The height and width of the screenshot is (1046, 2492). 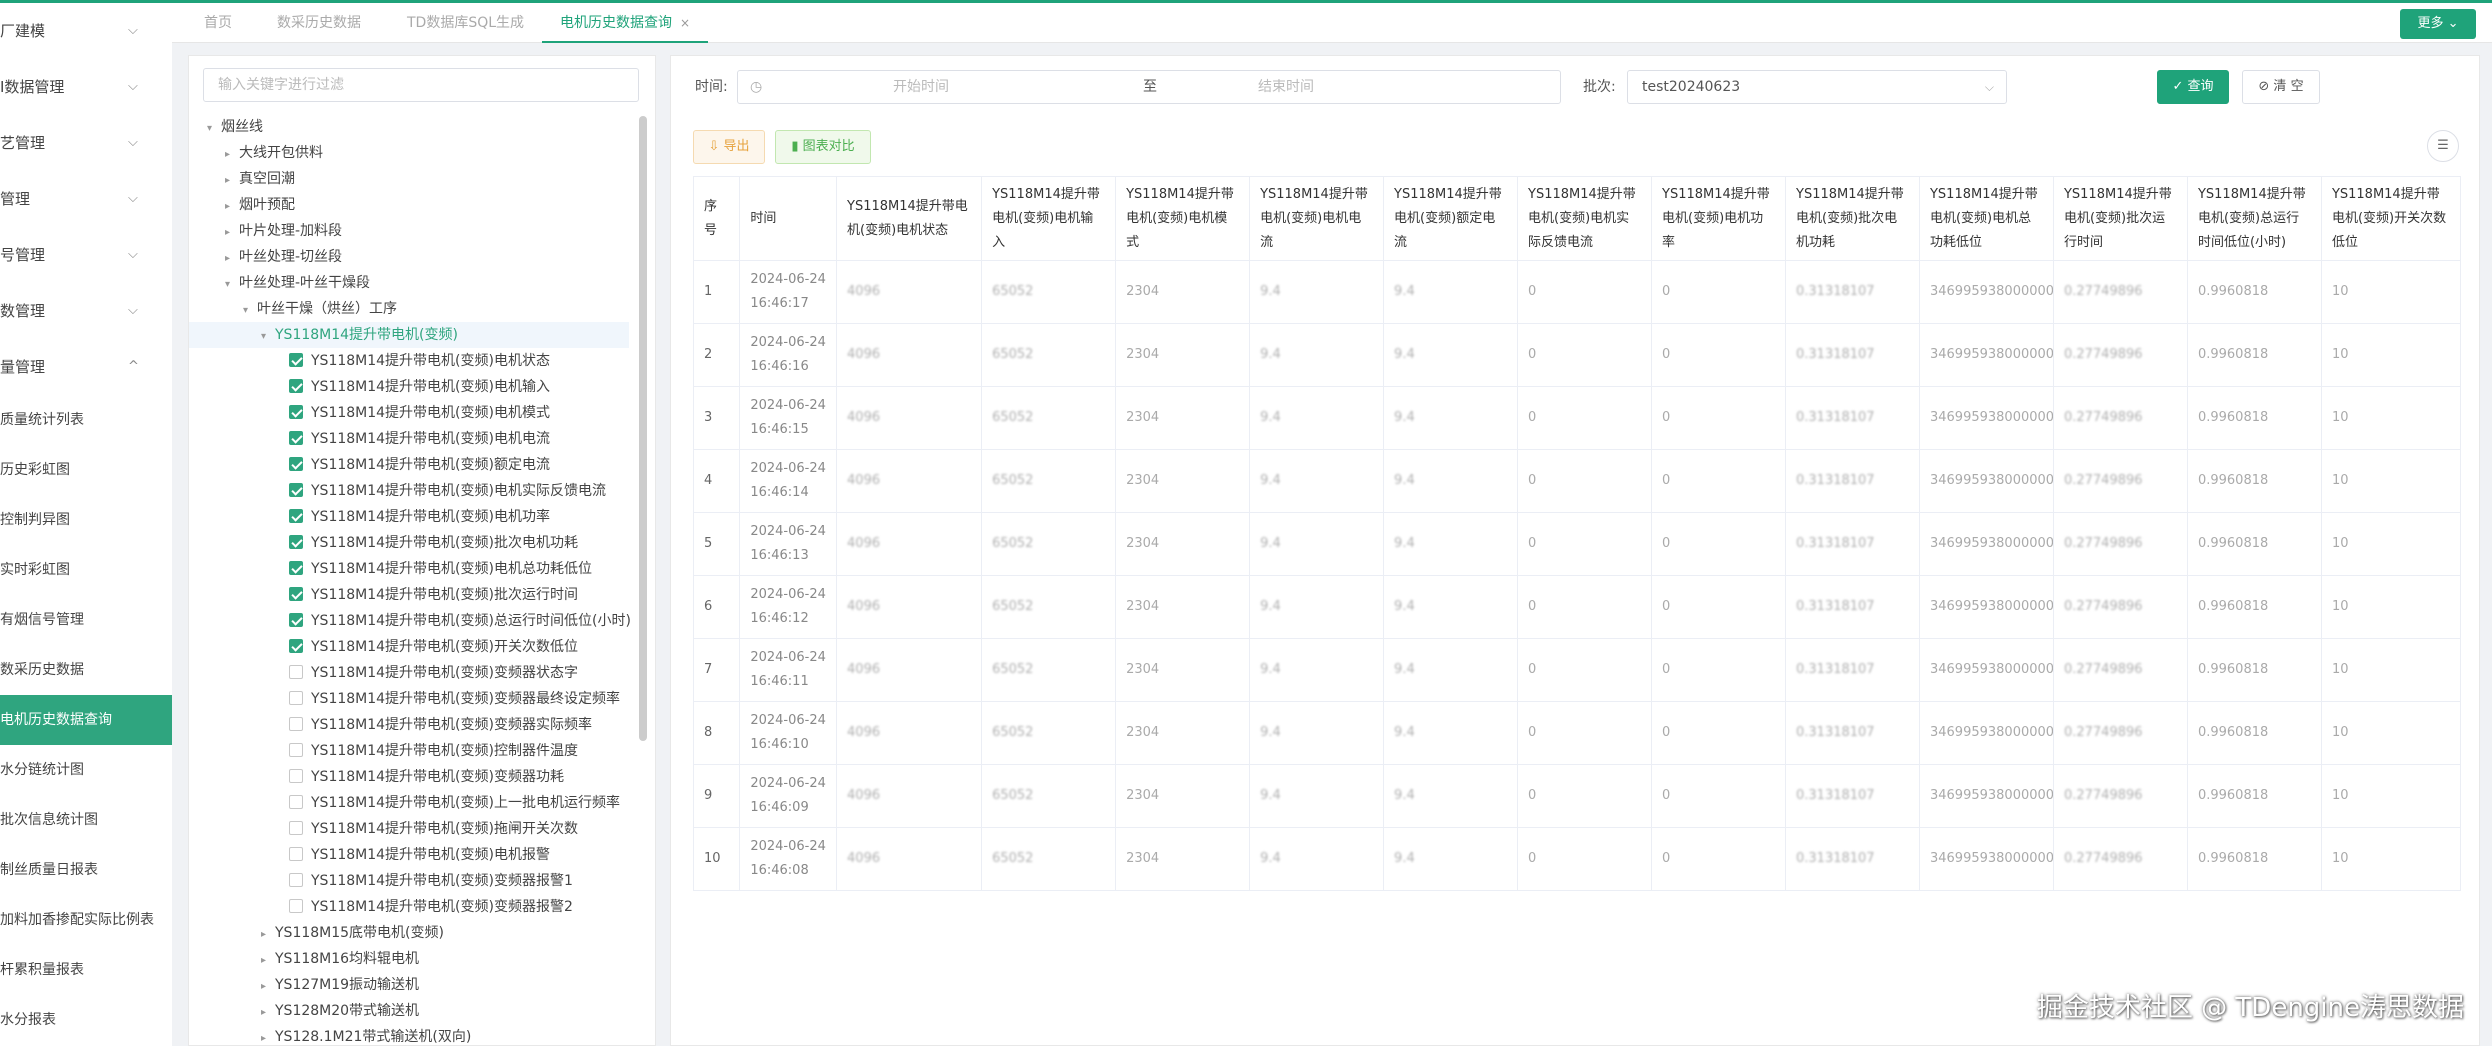 I want to click on tree-leaf: YS118M14提升带电机(变频)电机电流, so click(x=409, y=439).